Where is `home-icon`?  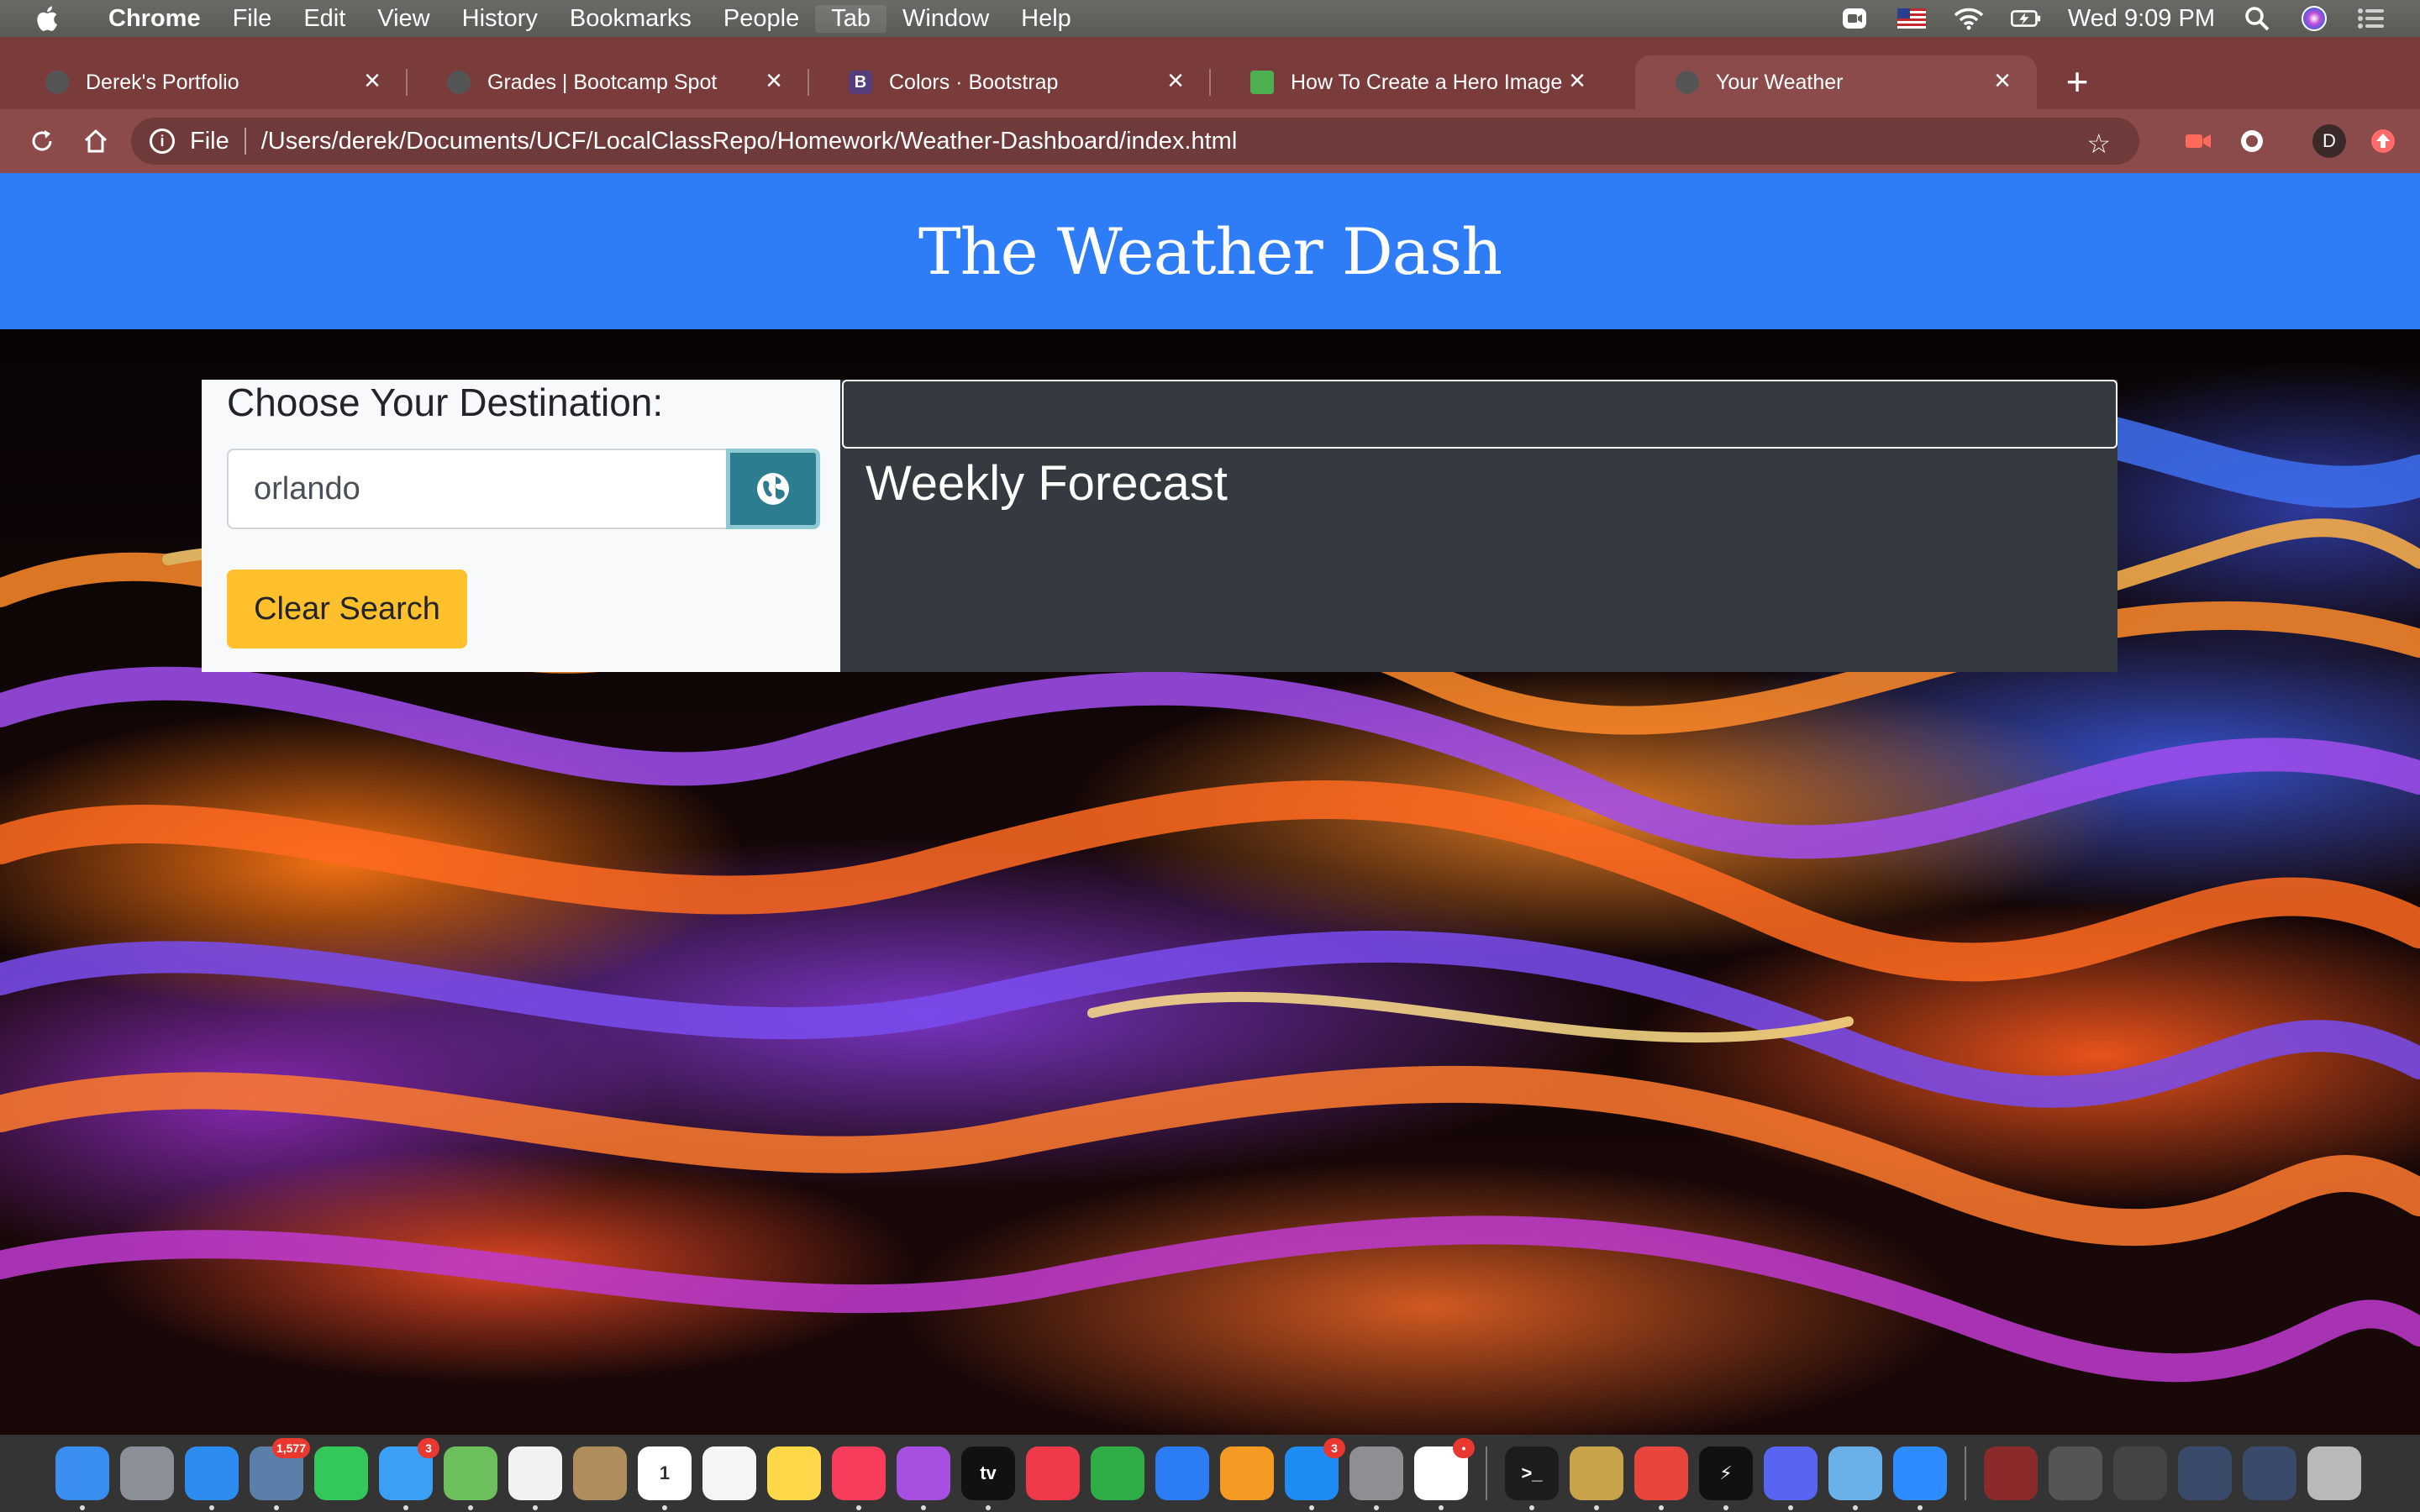 home-icon is located at coordinates (96, 141).